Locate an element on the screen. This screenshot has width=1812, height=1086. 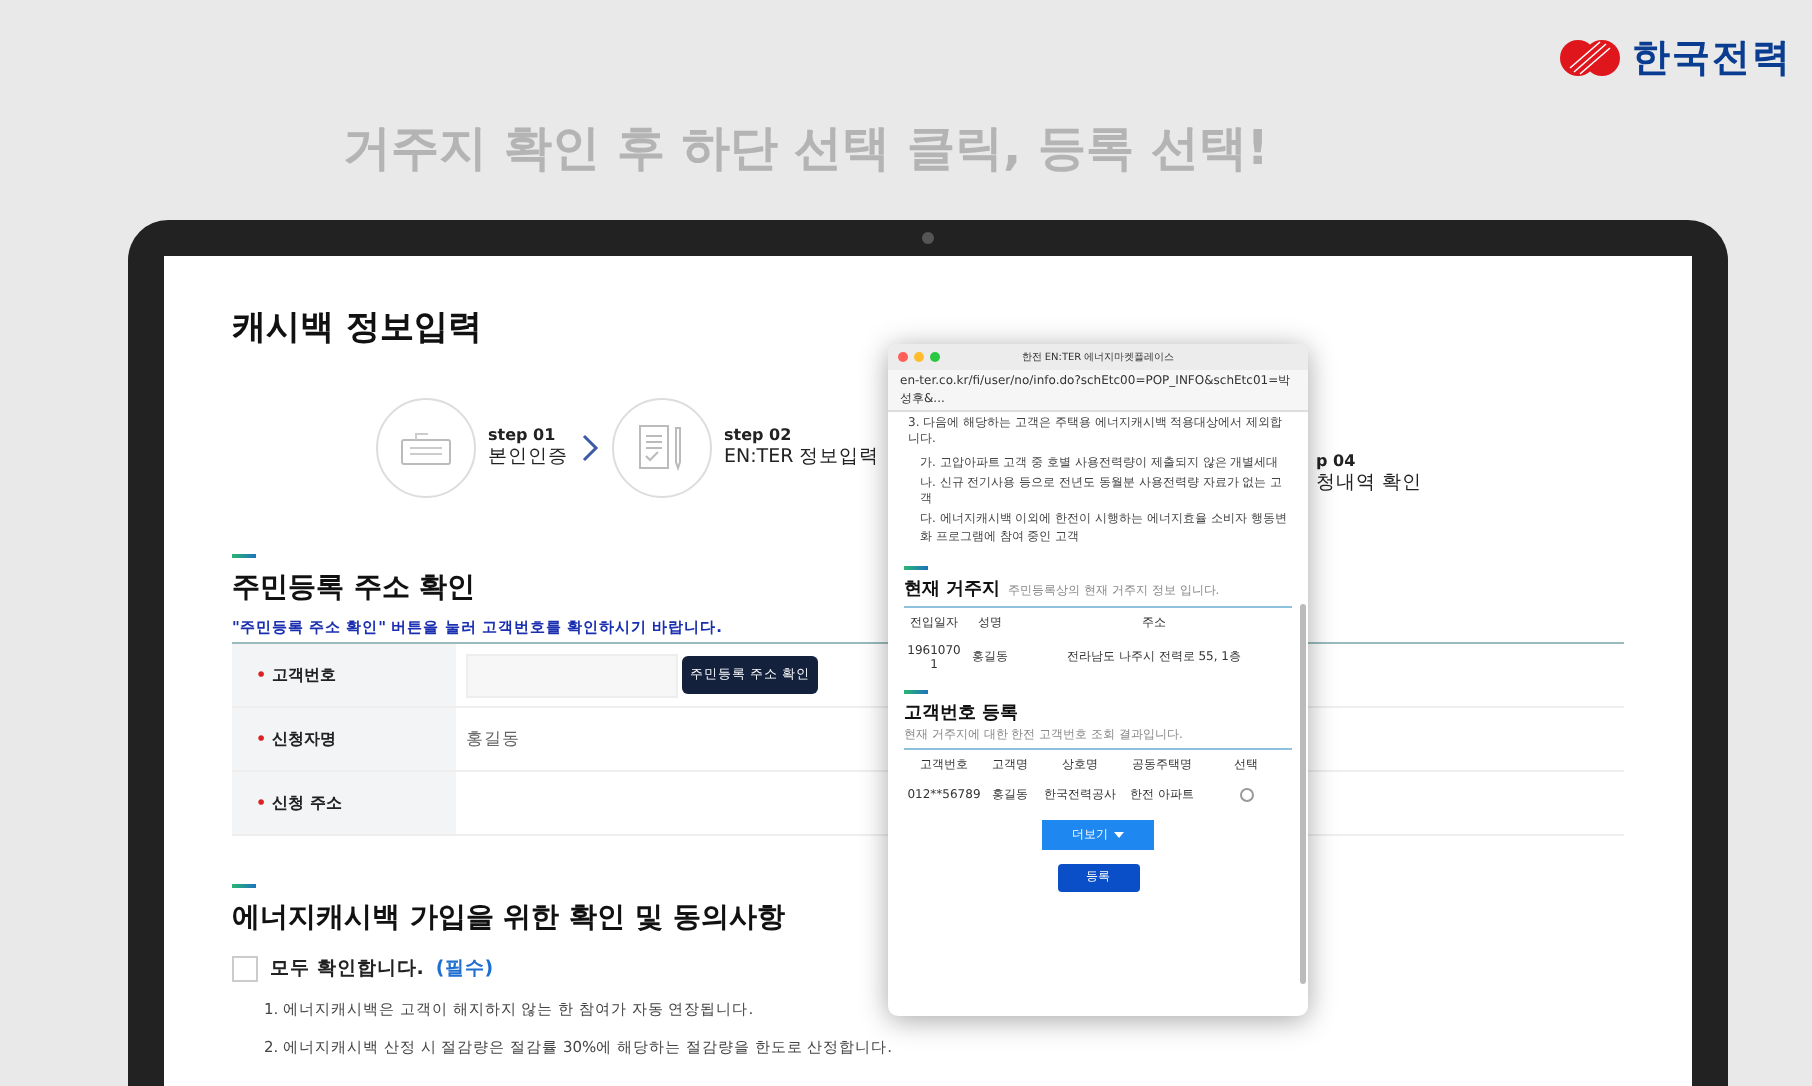
field-label: 신청자명 is located at coordinates (304, 739).